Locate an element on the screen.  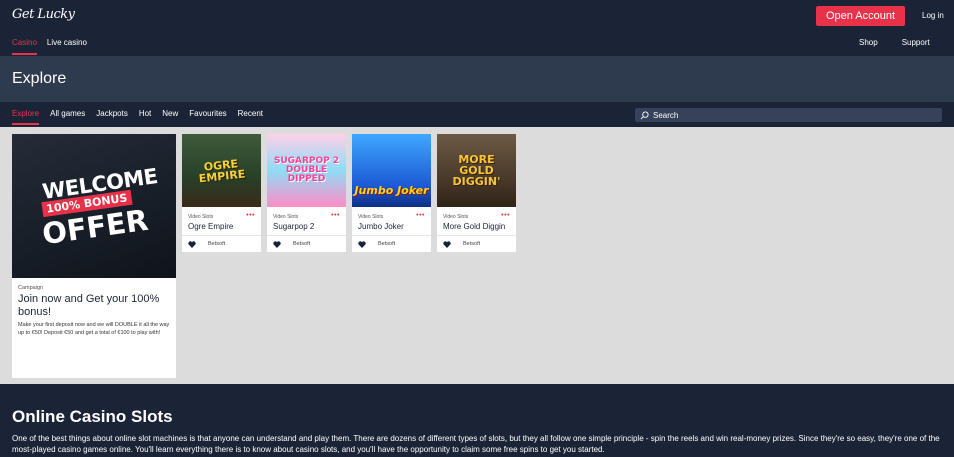
game-name: Jumbo Joker is located at coordinates (381, 226).